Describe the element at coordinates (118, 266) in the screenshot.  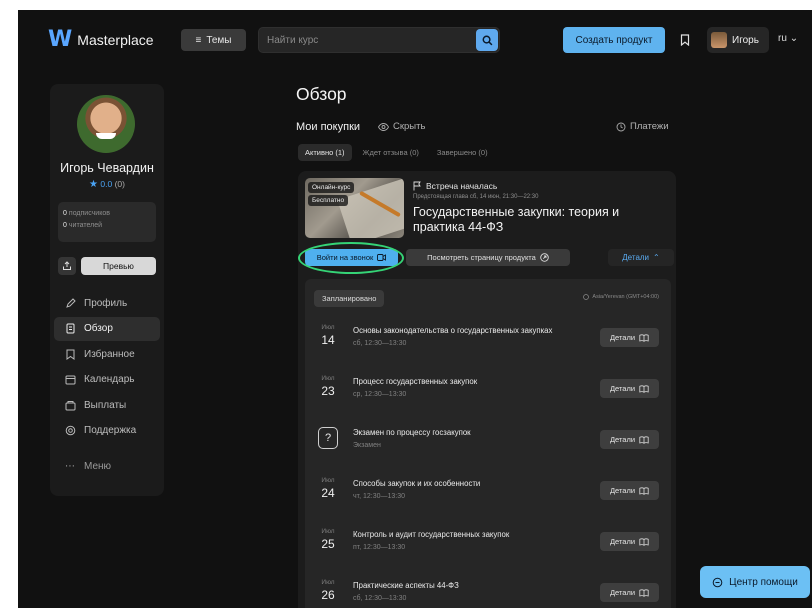
I see `preview-button: Превью` at that location.